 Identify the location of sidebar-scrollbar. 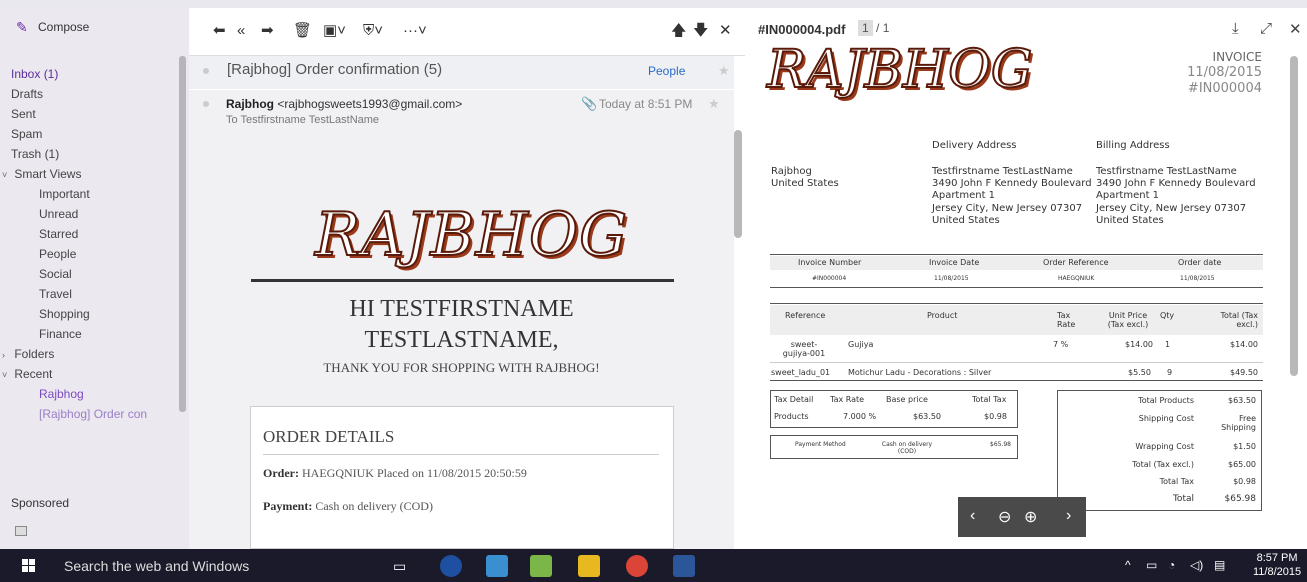
(182, 234).